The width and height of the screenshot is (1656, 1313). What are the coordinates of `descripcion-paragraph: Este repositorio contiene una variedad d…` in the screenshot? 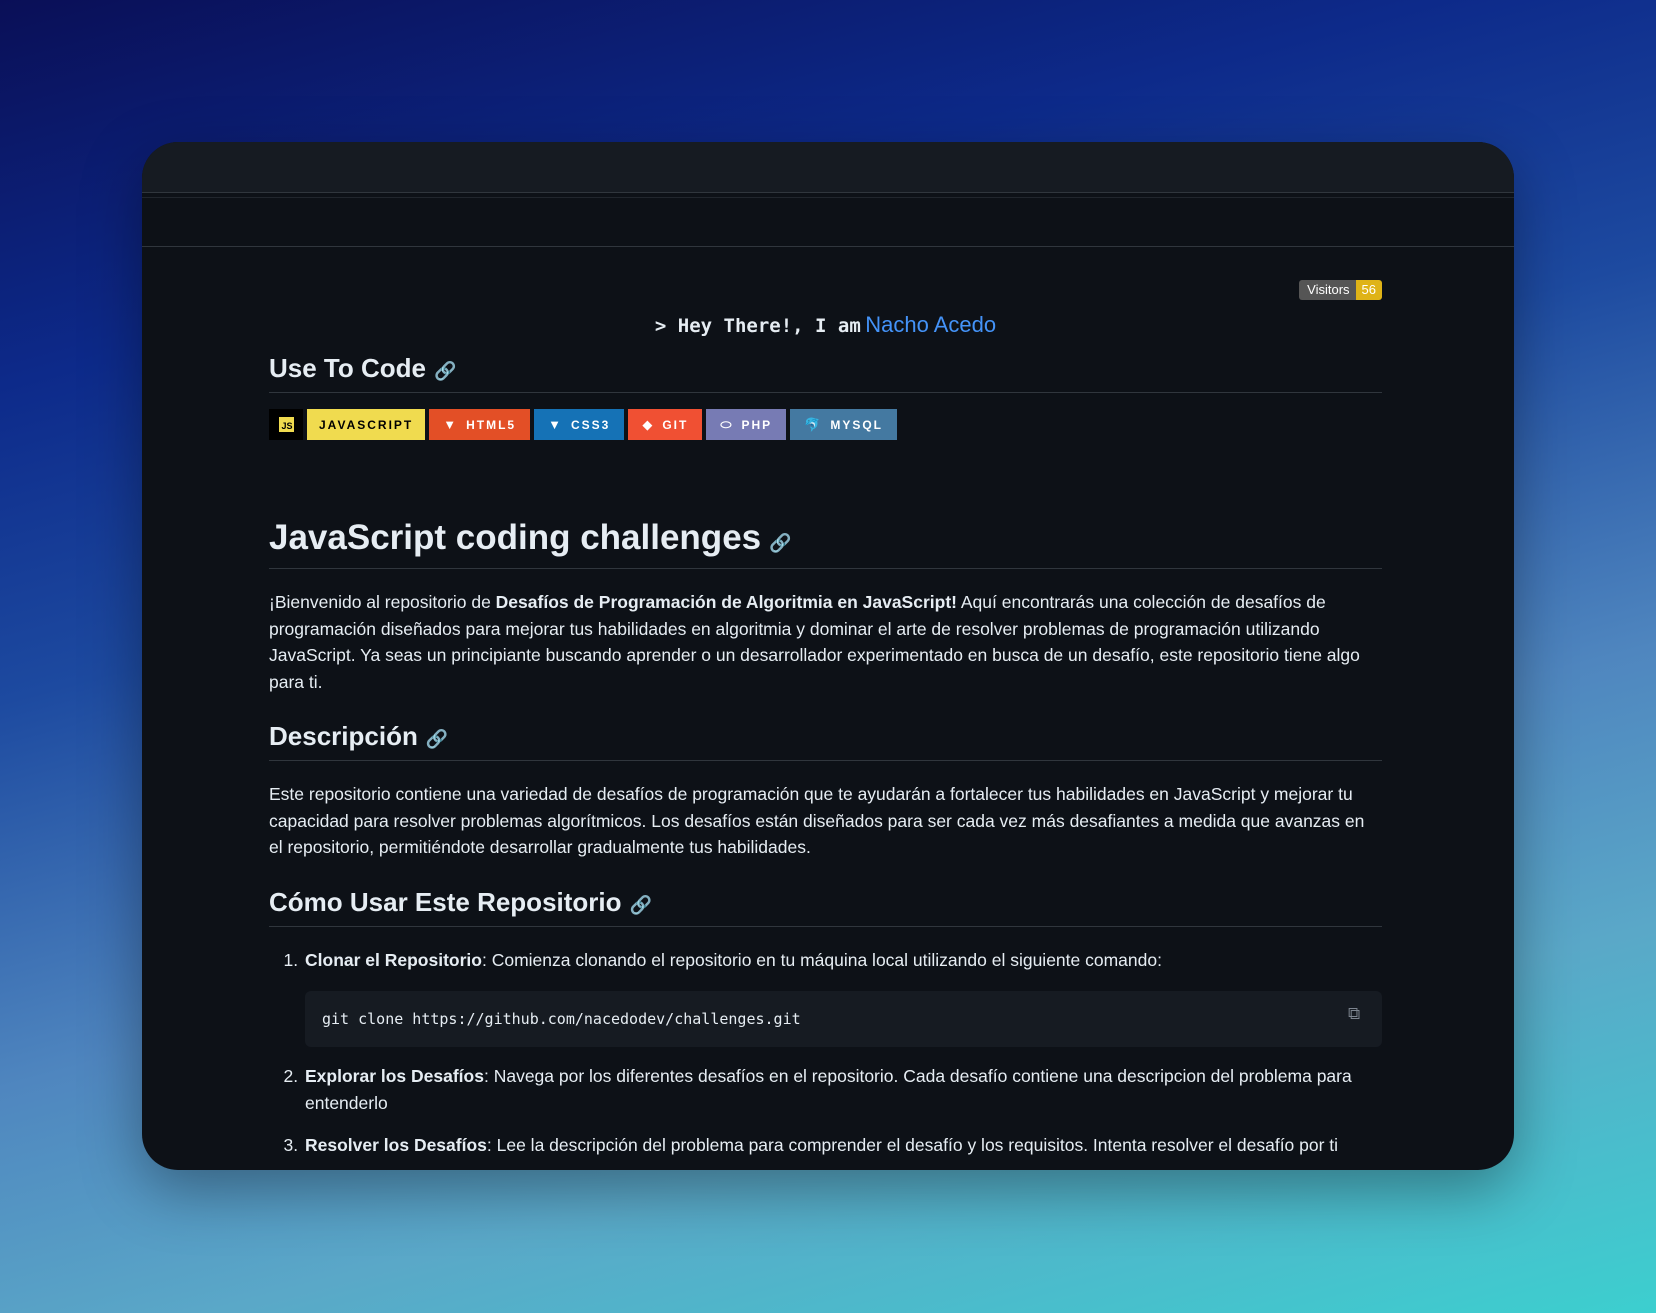 It's located at (817, 820).